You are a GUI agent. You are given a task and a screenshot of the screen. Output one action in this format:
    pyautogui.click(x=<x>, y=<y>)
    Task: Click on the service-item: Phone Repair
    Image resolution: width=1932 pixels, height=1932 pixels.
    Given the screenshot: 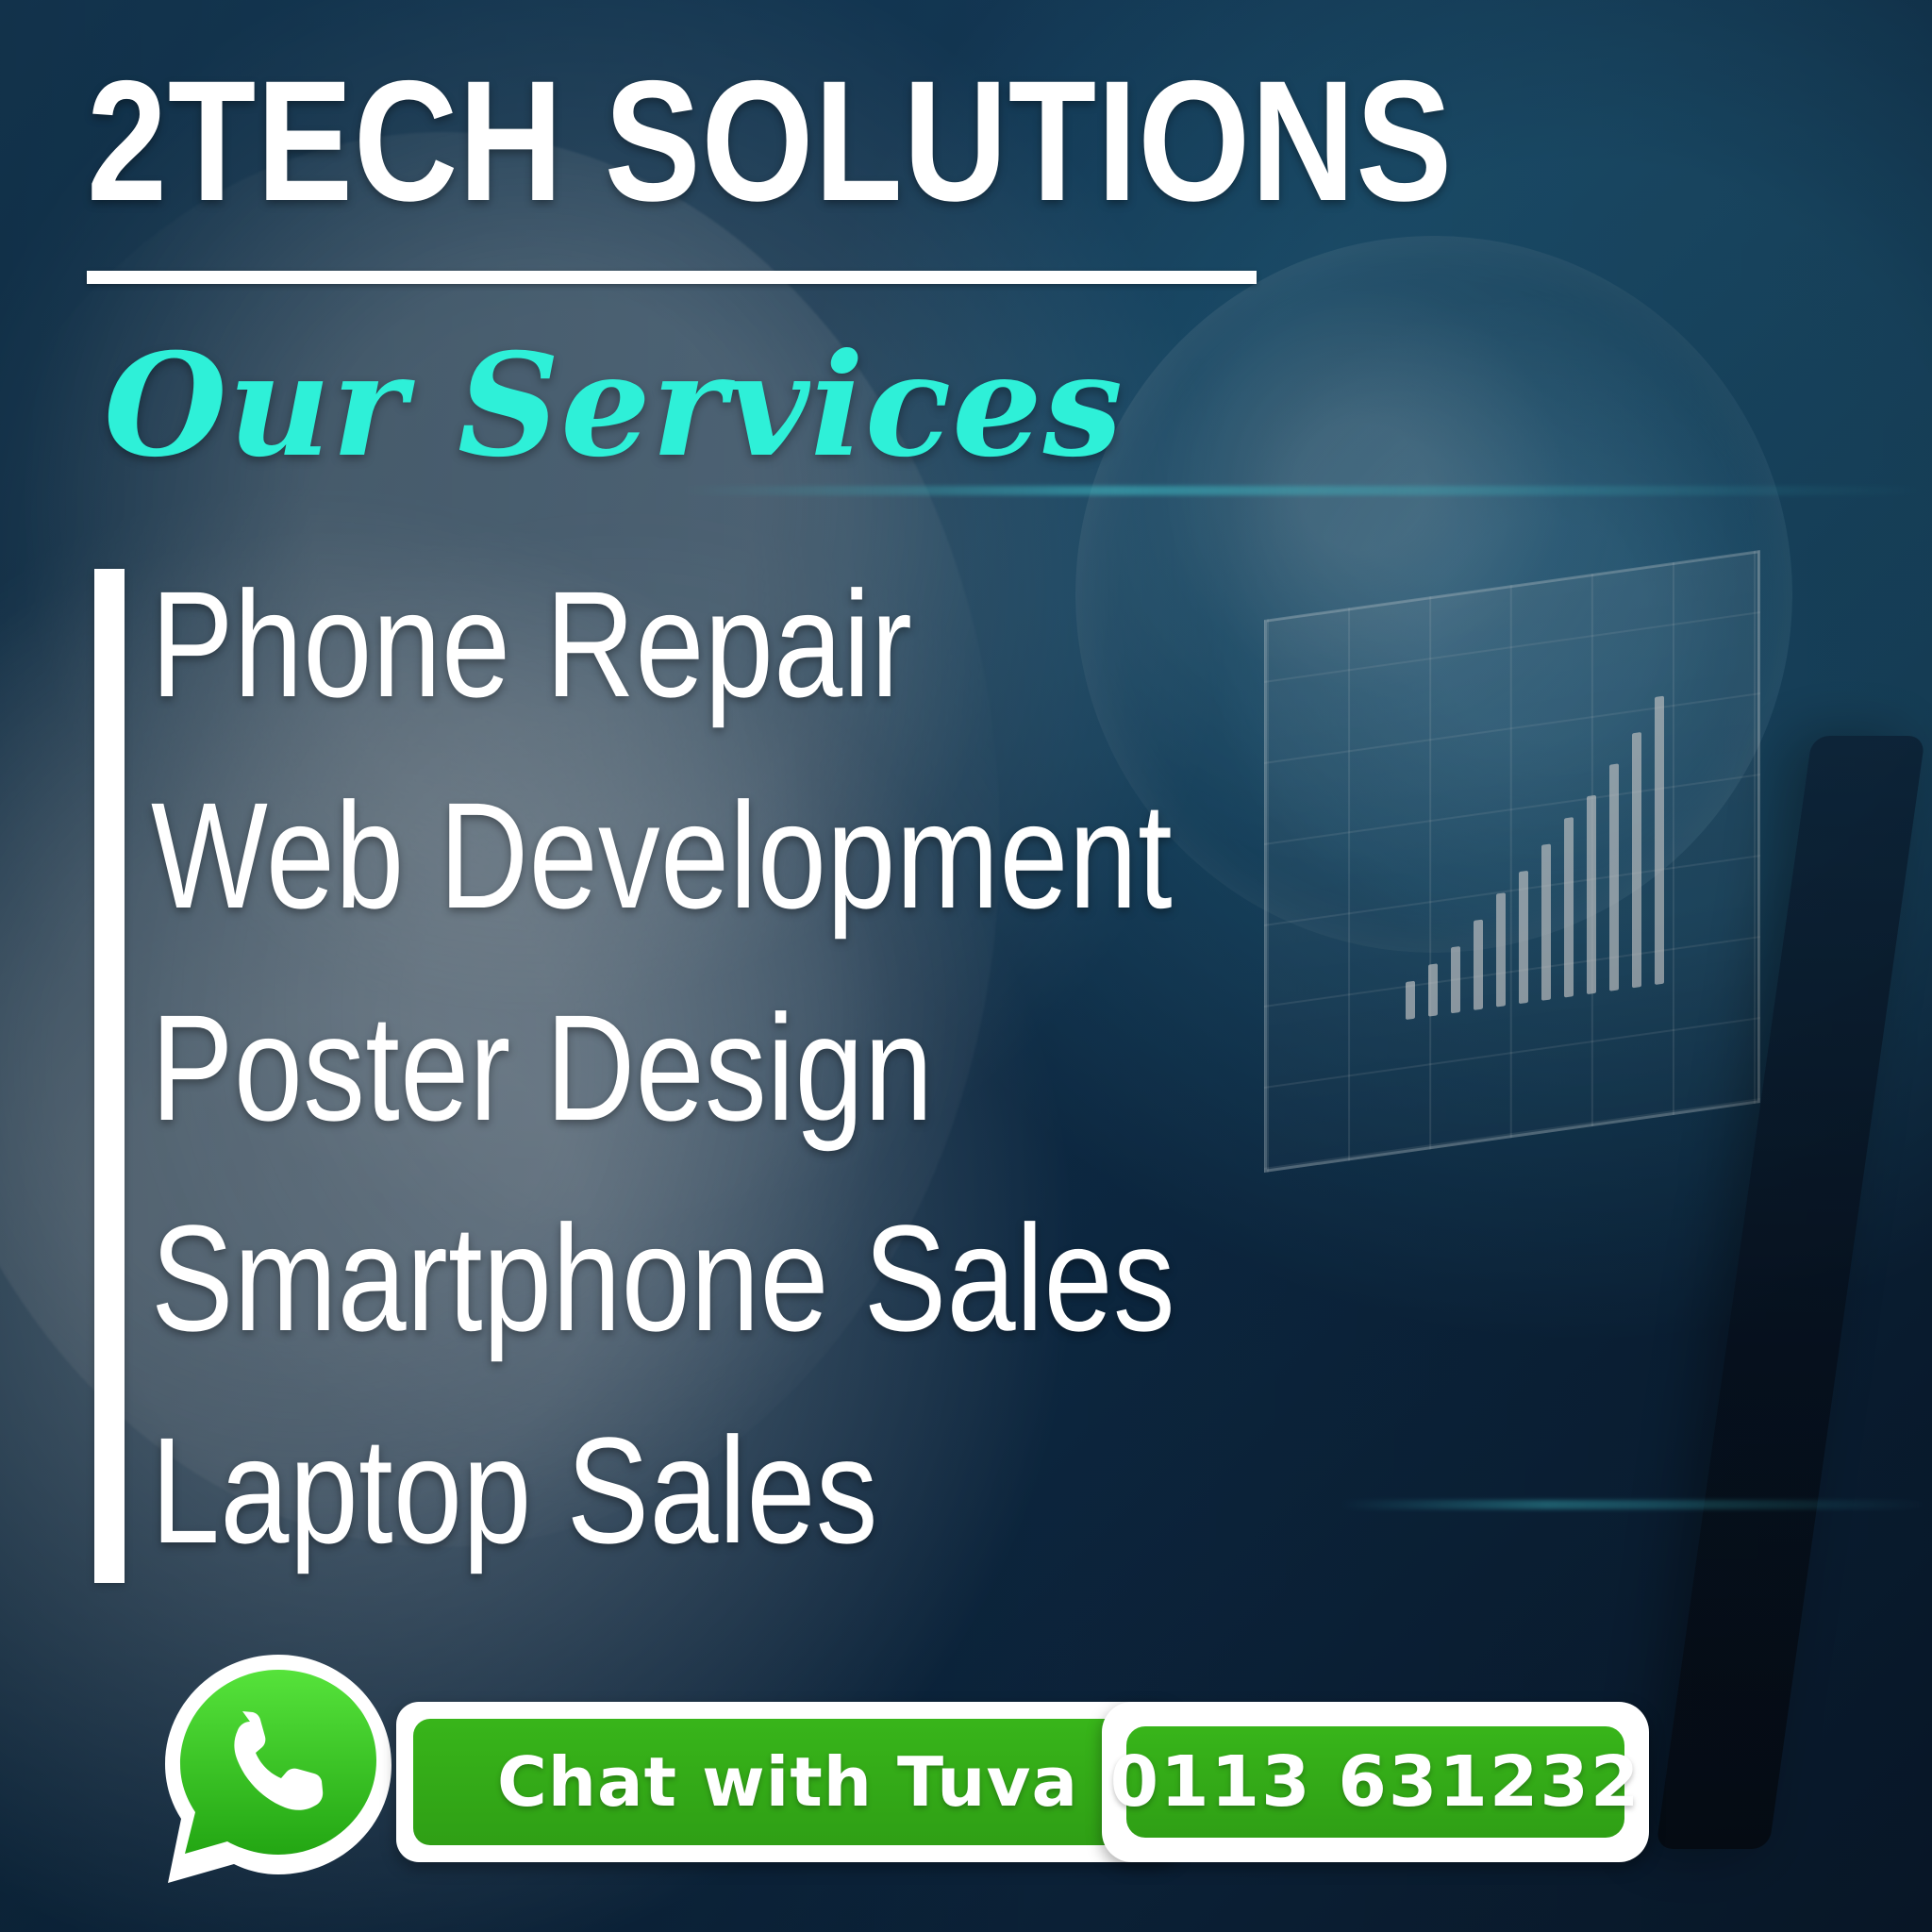 What is the action you would take?
    pyautogui.click(x=532, y=643)
    